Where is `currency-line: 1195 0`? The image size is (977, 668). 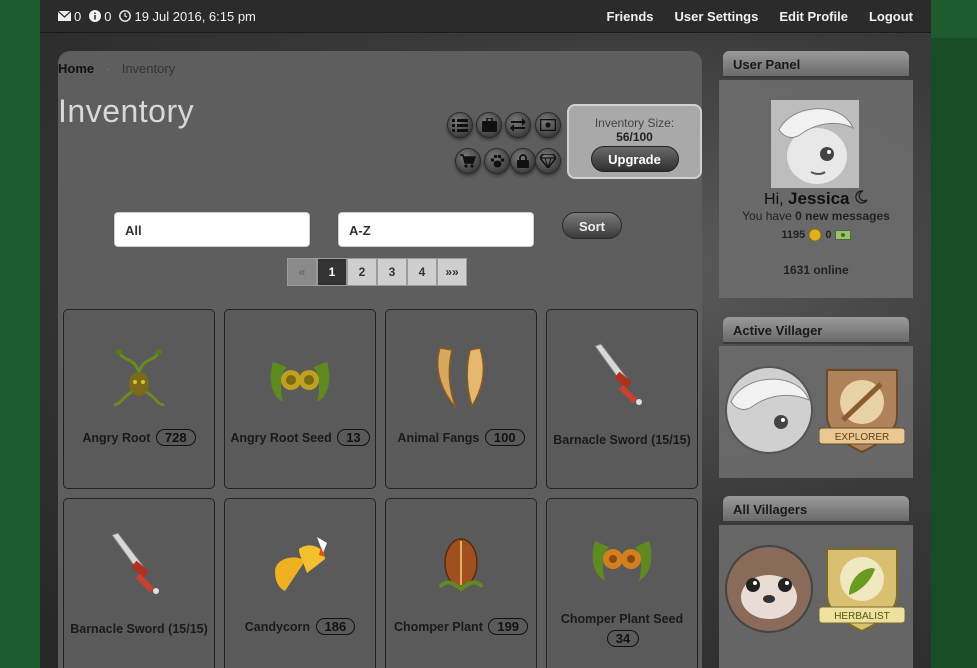
currency-line: 1195 0 is located at coordinates (816, 235).